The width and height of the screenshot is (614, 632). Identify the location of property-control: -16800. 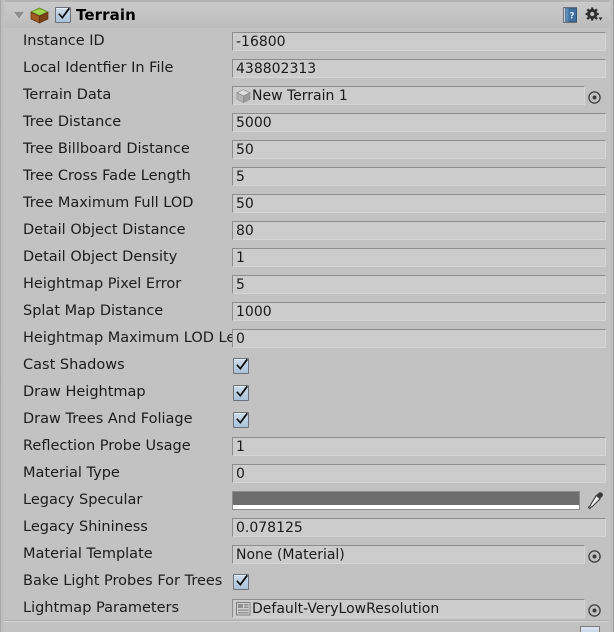
(421, 41).